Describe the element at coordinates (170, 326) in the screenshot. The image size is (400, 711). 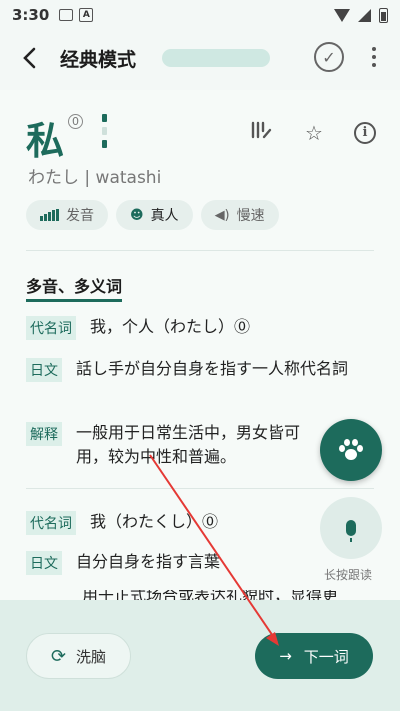
I see `entry-text: 我，个人（わたし）⓪` at that location.